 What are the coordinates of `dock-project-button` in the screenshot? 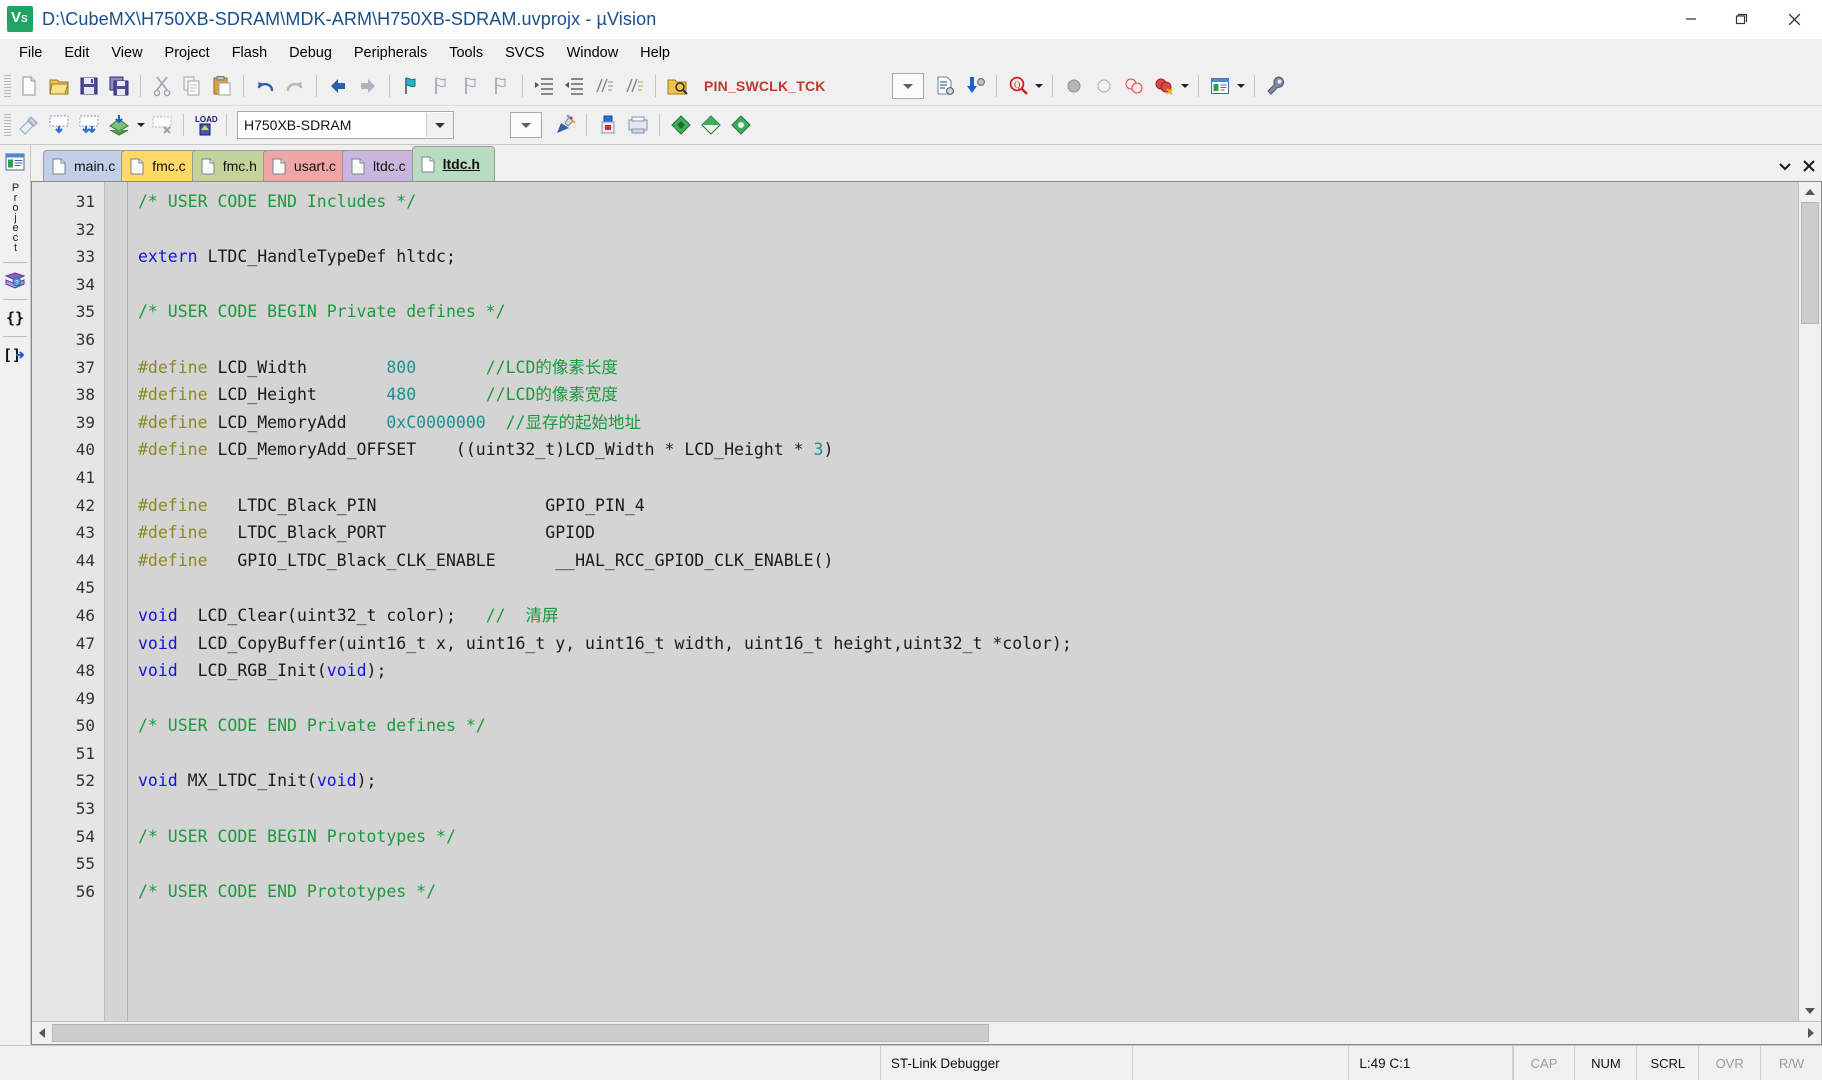 It's located at (15, 162).